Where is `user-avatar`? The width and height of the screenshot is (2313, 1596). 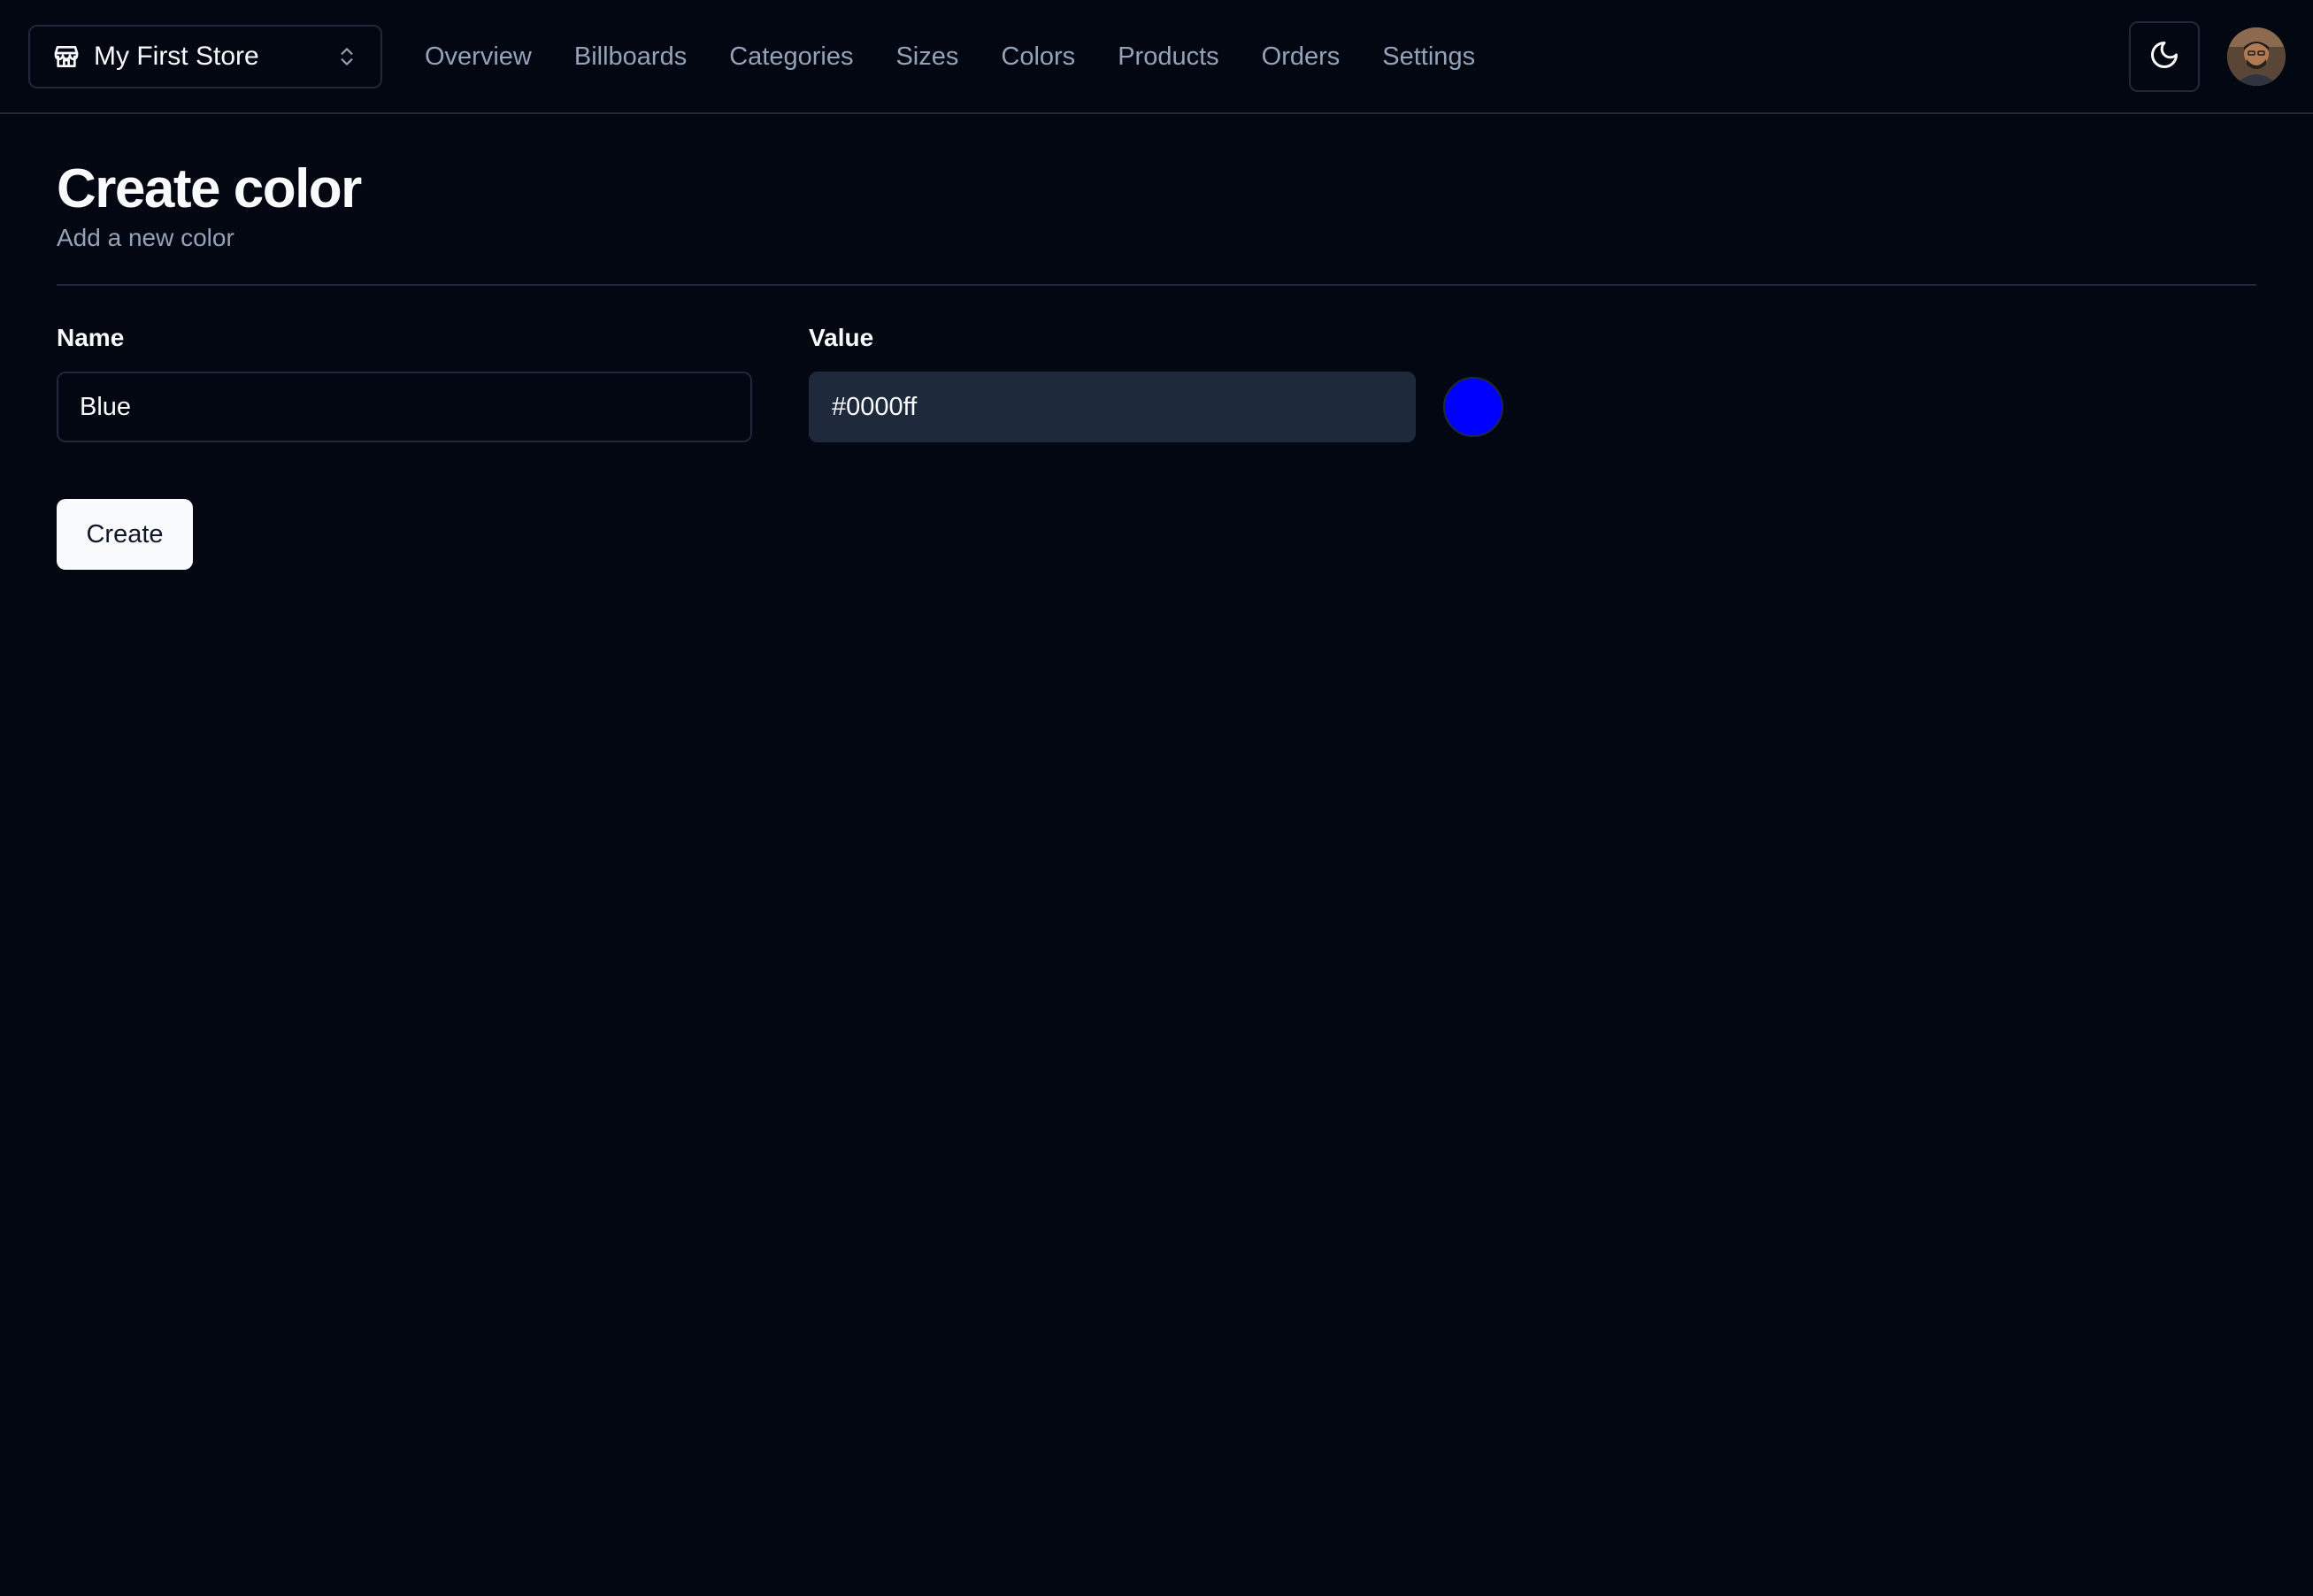 user-avatar is located at coordinates (2256, 56).